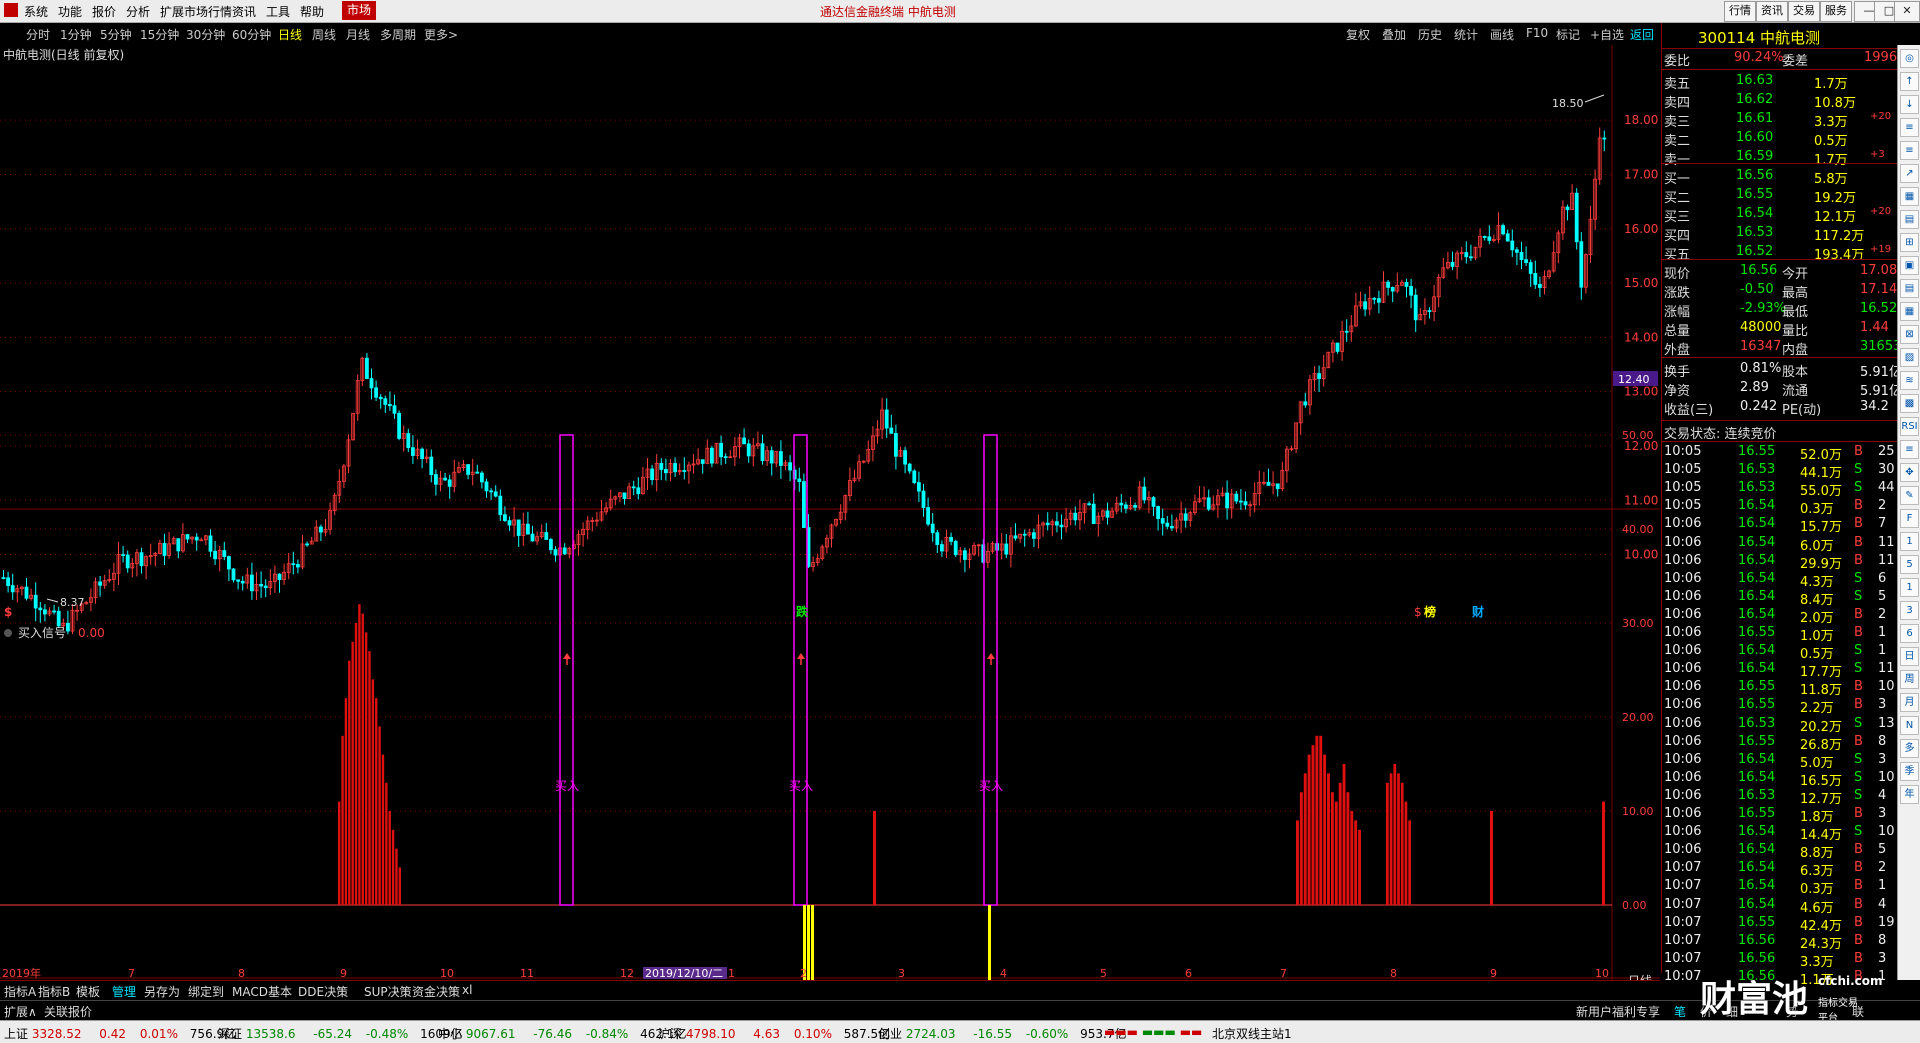 The image size is (1920, 1043). I want to click on side-tool-icon: 年, so click(1909, 794).